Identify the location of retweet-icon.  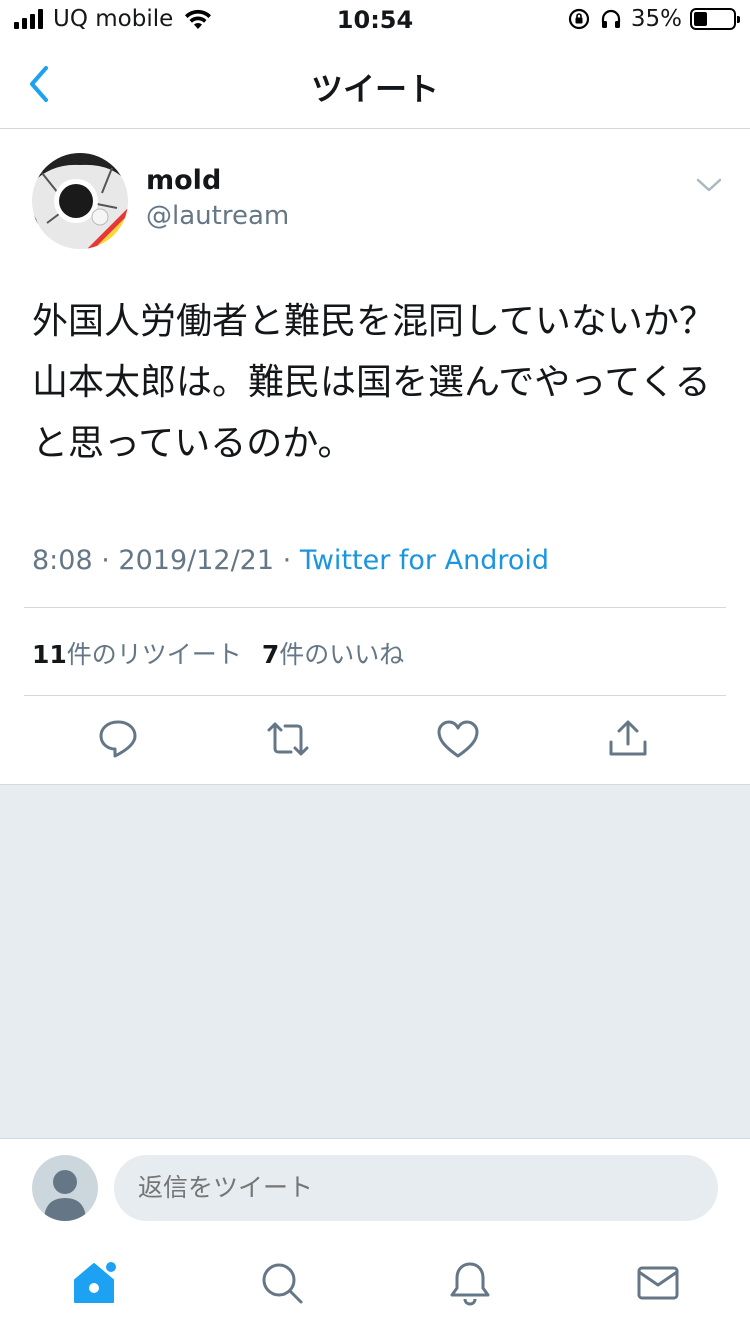
(288, 739).